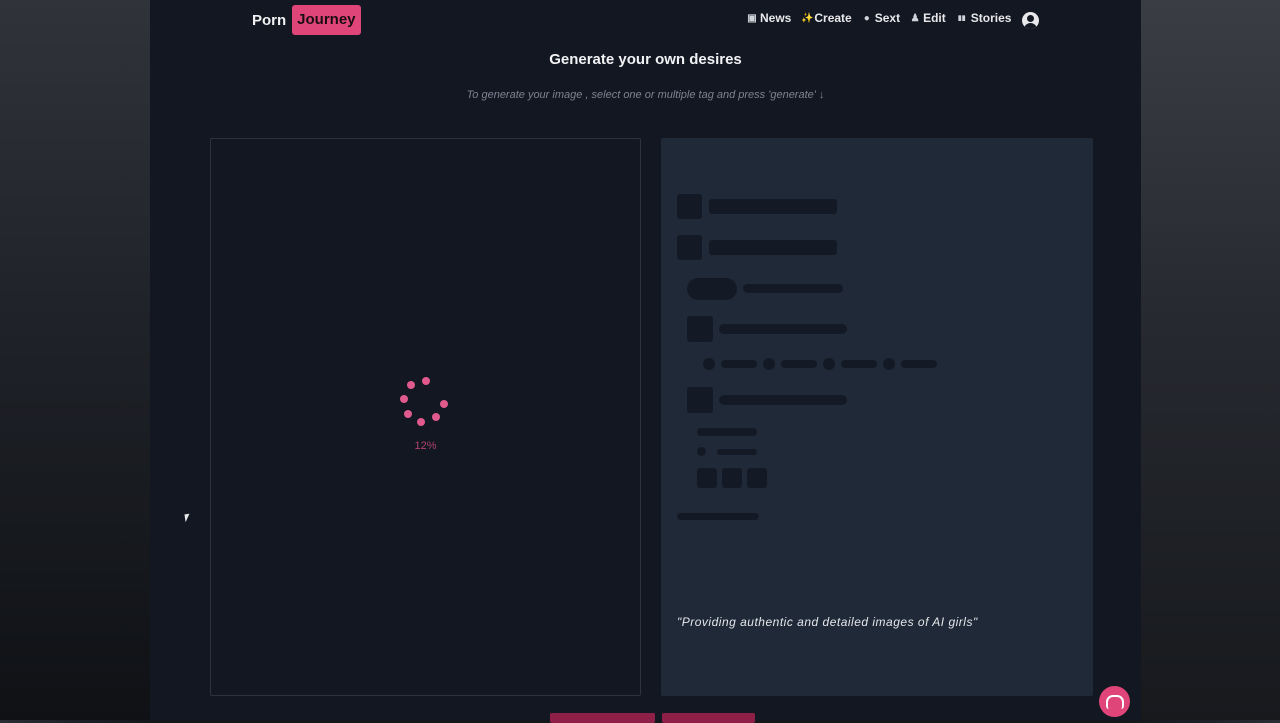 Image resolution: width=1280 pixels, height=723 pixels. I want to click on person-icon: ♟, so click(915, 18).